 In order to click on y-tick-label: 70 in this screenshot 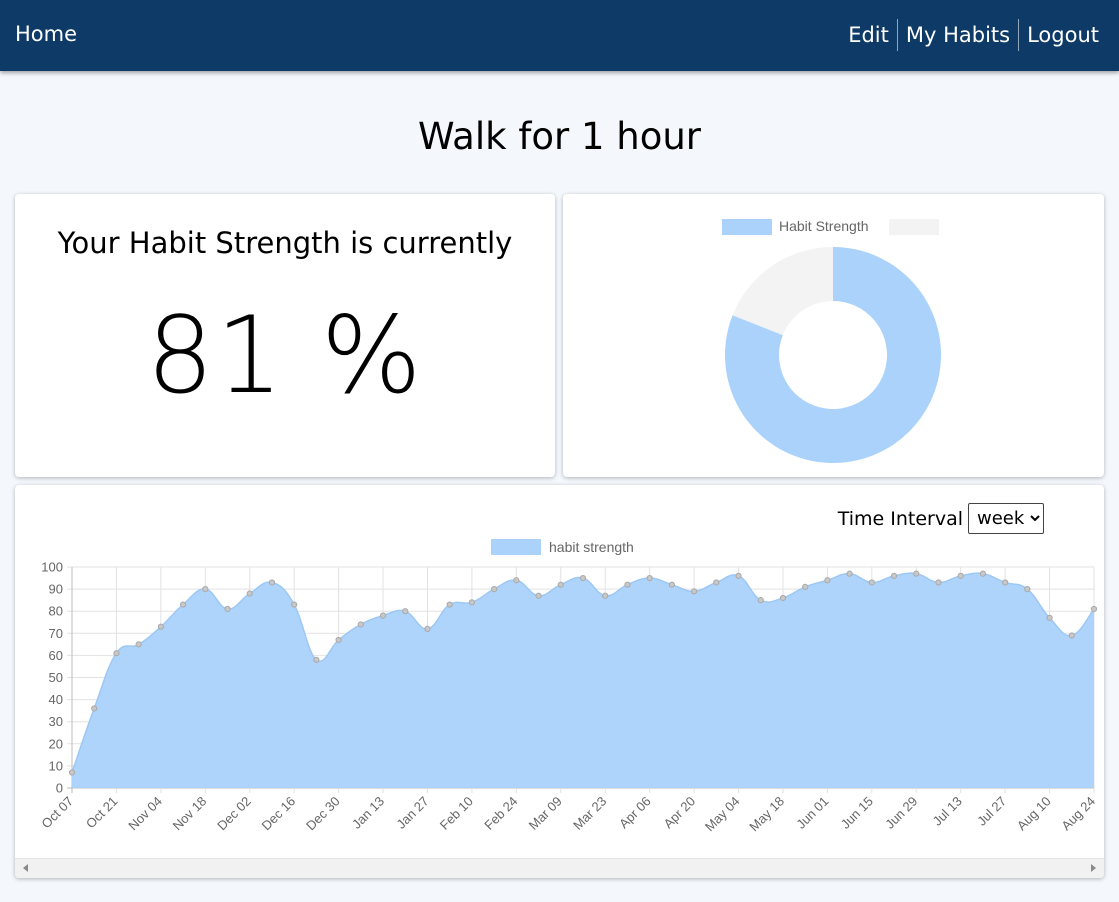, I will do `click(56, 633)`.